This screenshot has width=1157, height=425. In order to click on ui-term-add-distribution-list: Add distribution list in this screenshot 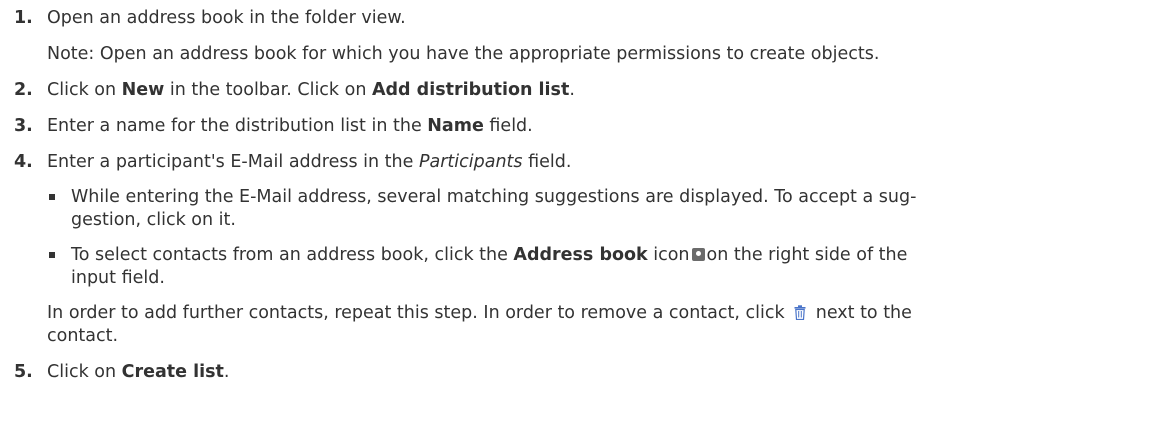, I will do `click(470, 90)`.